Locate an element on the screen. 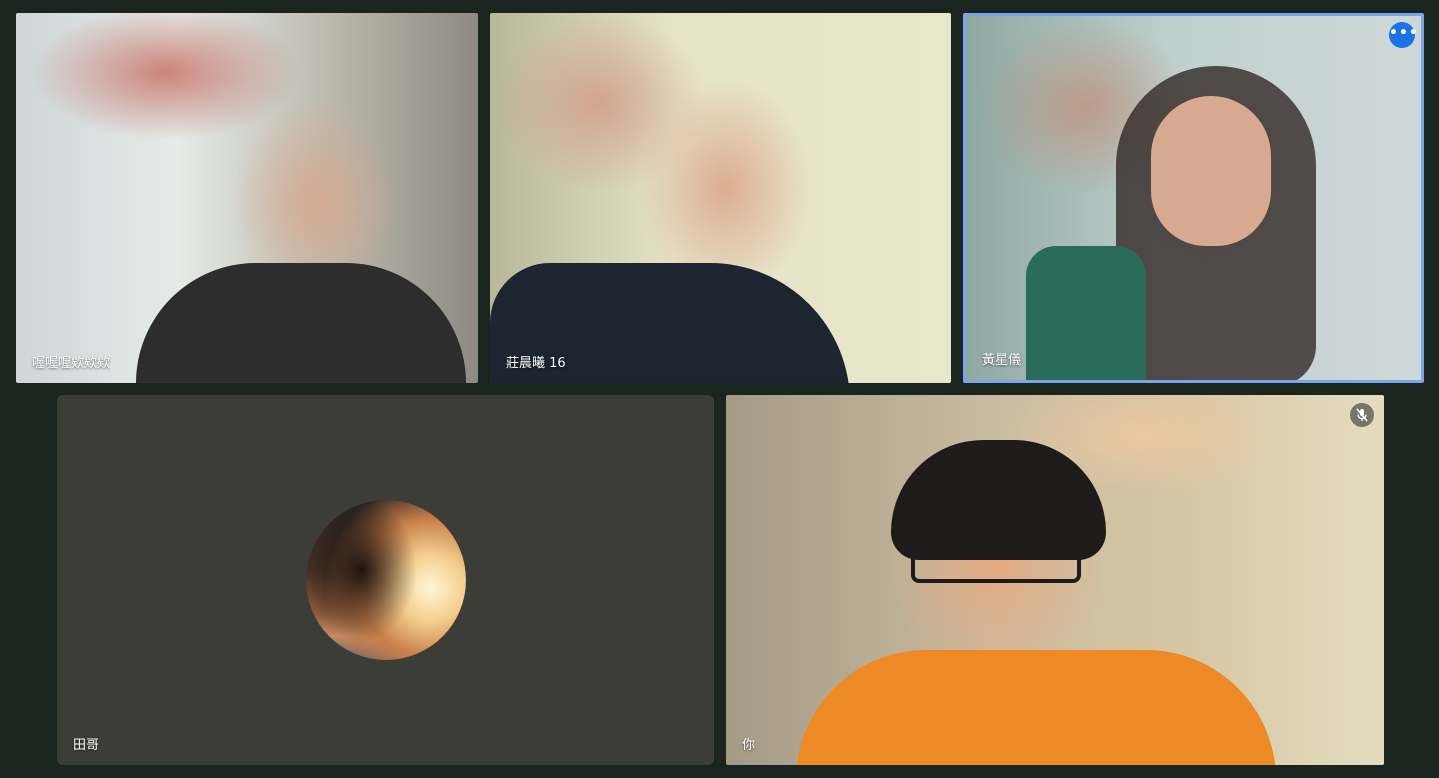  participant-name: 喔喔喔欸欸欸 is located at coordinates (71, 363).